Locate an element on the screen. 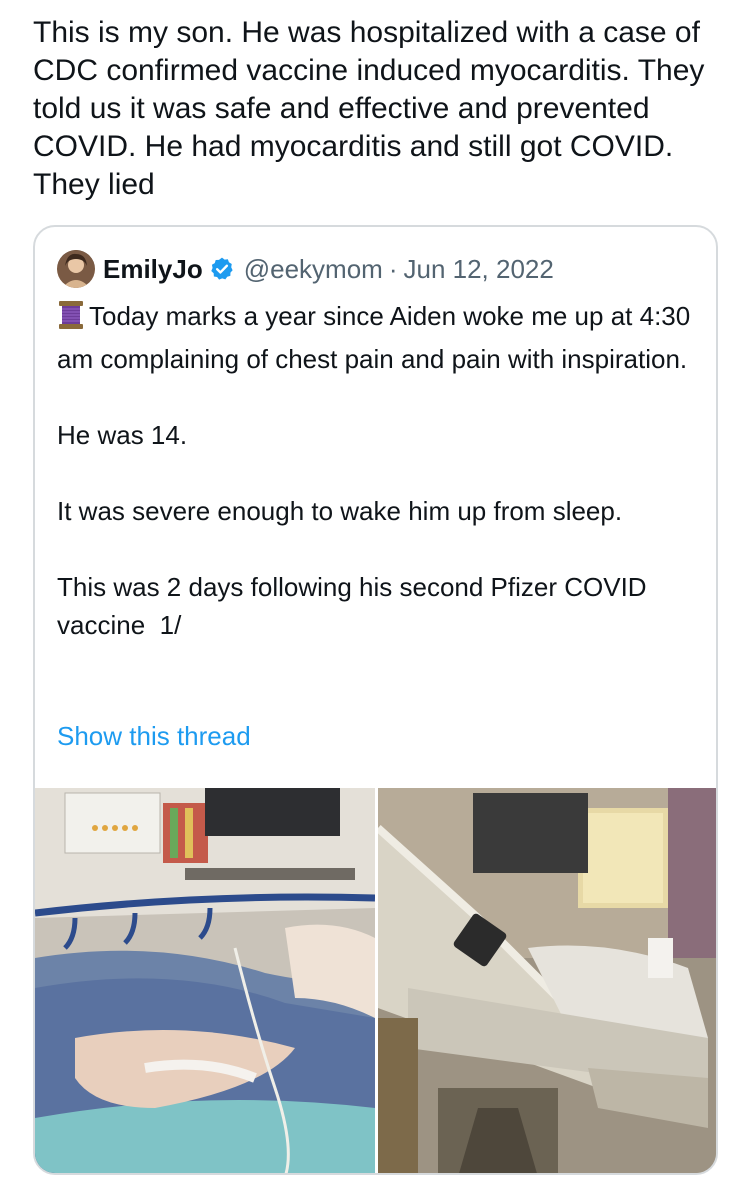 This screenshot has height=1198, width=750. tweet-date: Jun 12, 2022 is located at coordinates (478, 269).